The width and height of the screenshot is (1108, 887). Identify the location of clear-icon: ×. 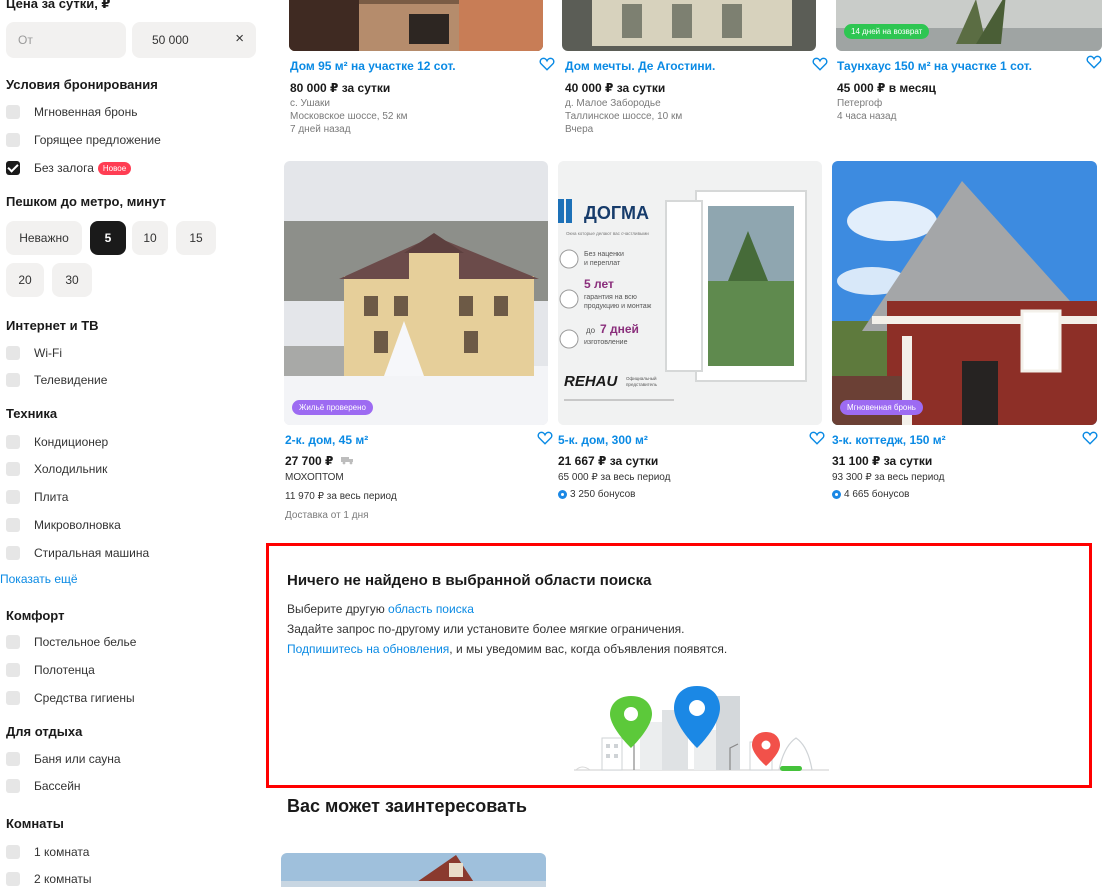
(239, 38).